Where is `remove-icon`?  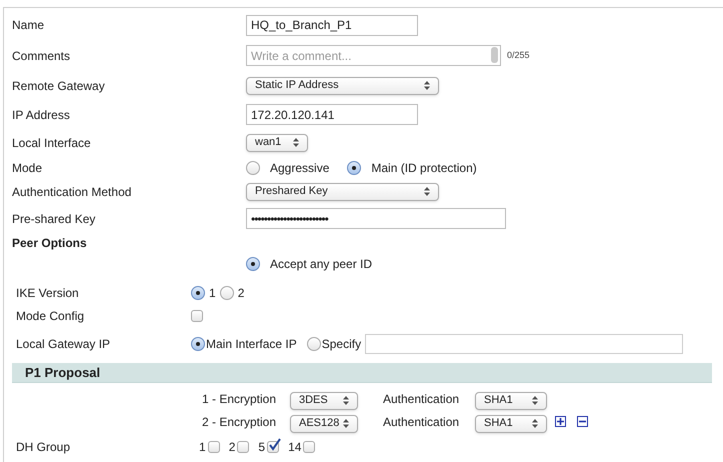
remove-icon is located at coordinates (582, 421).